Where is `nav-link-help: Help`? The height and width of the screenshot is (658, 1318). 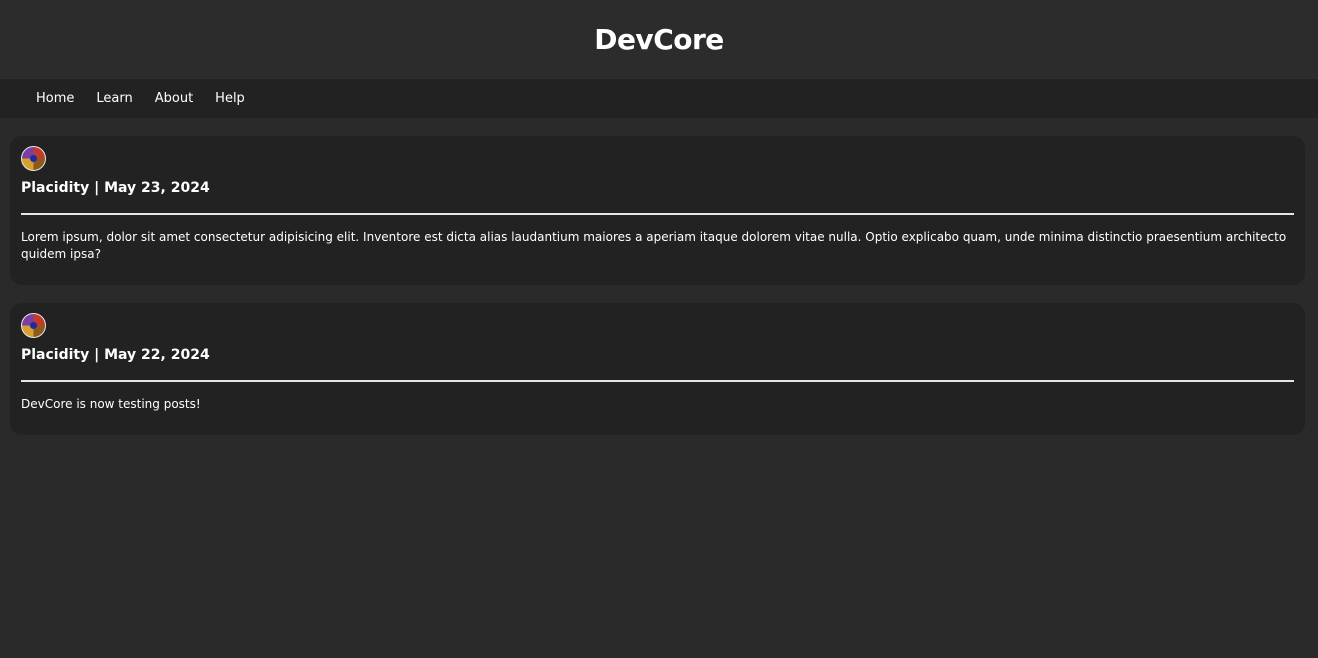
nav-link-help: Help is located at coordinates (230, 98).